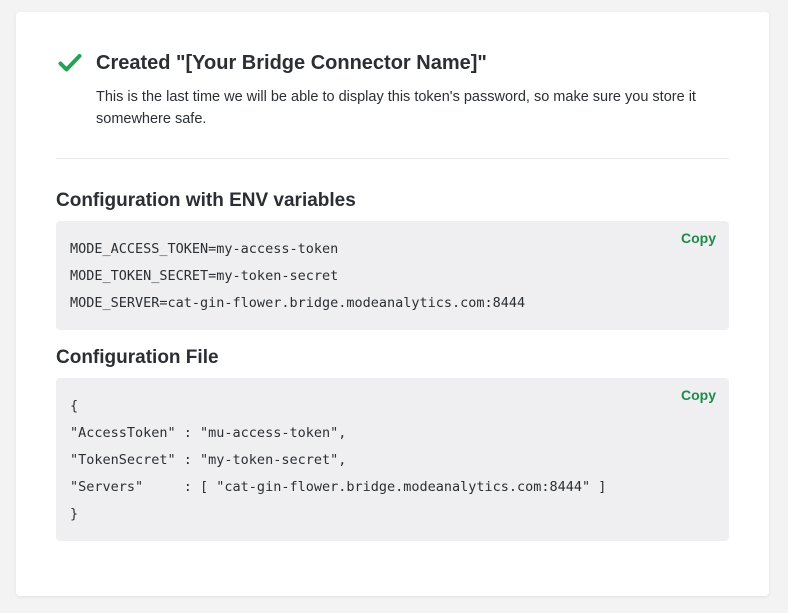 The height and width of the screenshot is (613, 788). What do you see at coordinates (291, 63) in the screenshot?
I see `page-title: Created "[Your Bridge Connector Name]"` at bounding box center [291, 63].